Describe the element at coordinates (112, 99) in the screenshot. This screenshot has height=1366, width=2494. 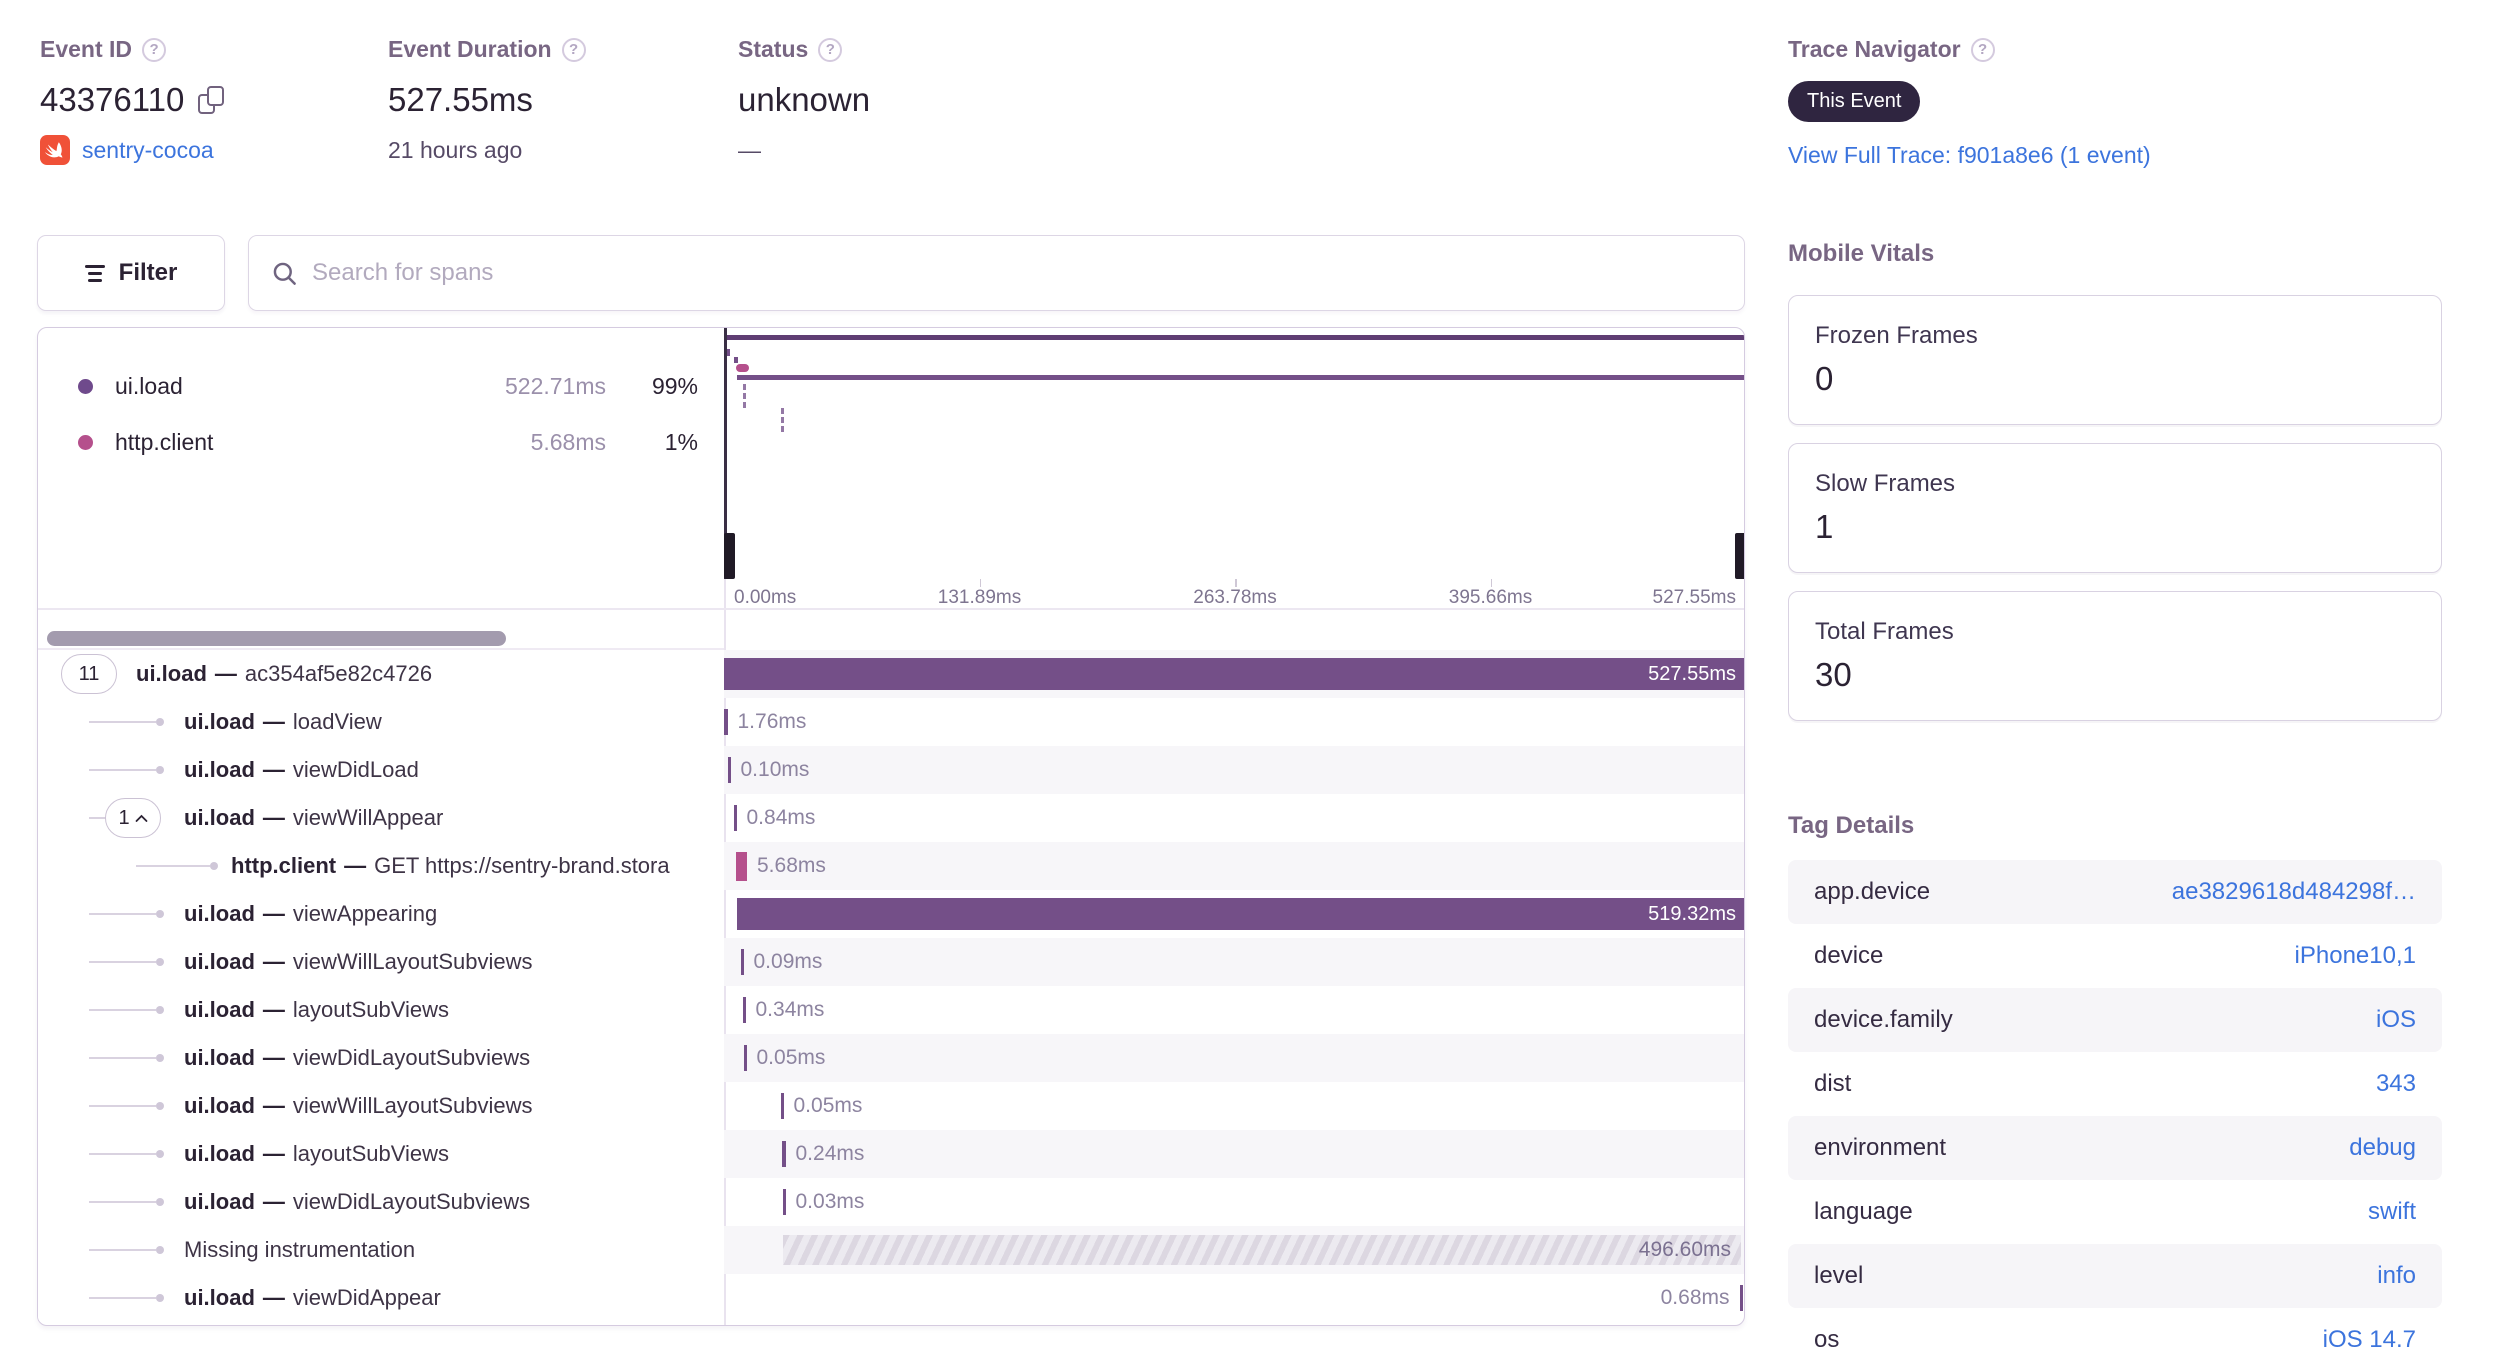
I see `event-id-value: 43376110` at that location.